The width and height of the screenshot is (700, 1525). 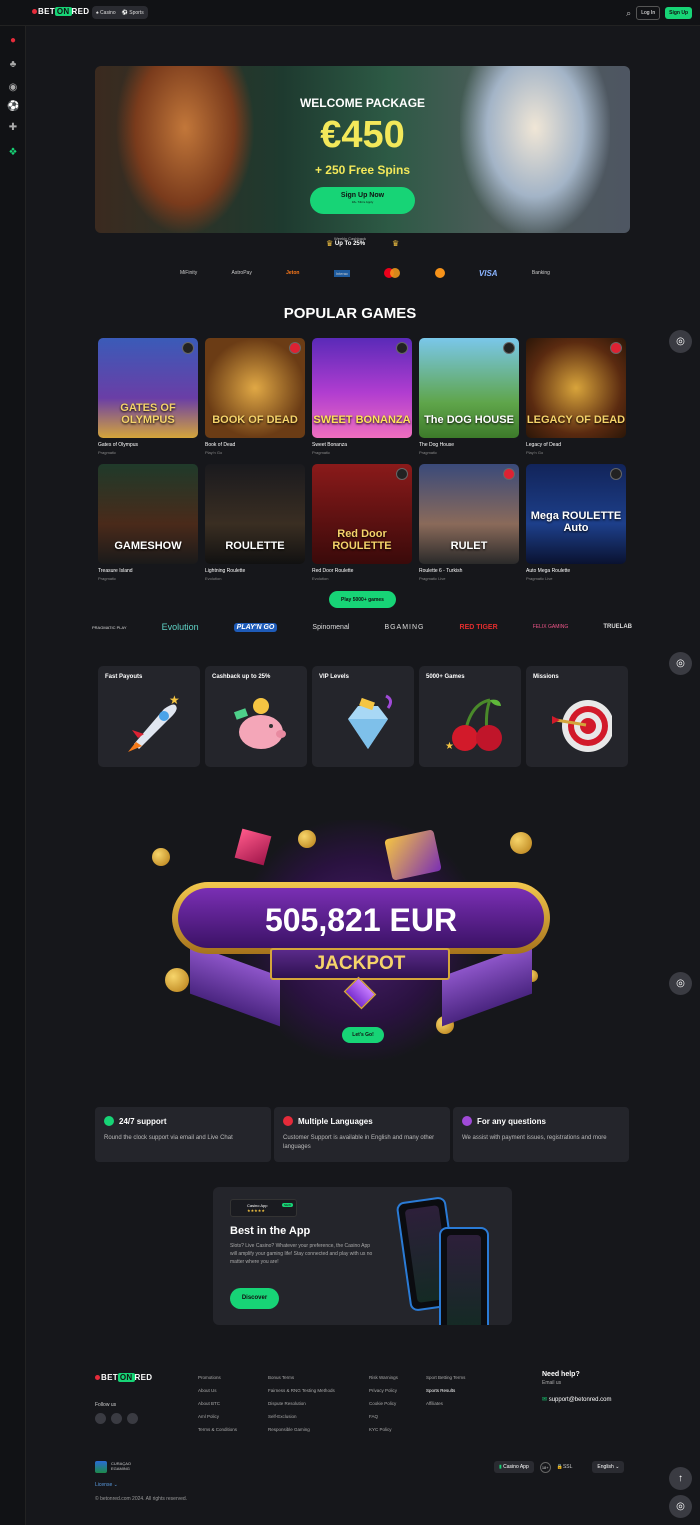 What do you see at coordinates (362, 388) in the screenshot?
I see `game-thumbnail: SWEET BONANZA` at bounding box center [362, 388].